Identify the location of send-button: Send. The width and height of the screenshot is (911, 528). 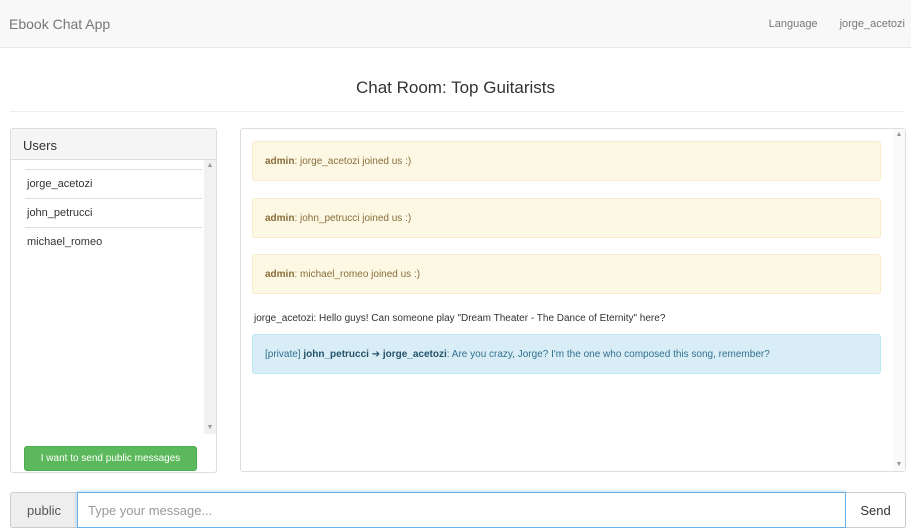
(876, 510).